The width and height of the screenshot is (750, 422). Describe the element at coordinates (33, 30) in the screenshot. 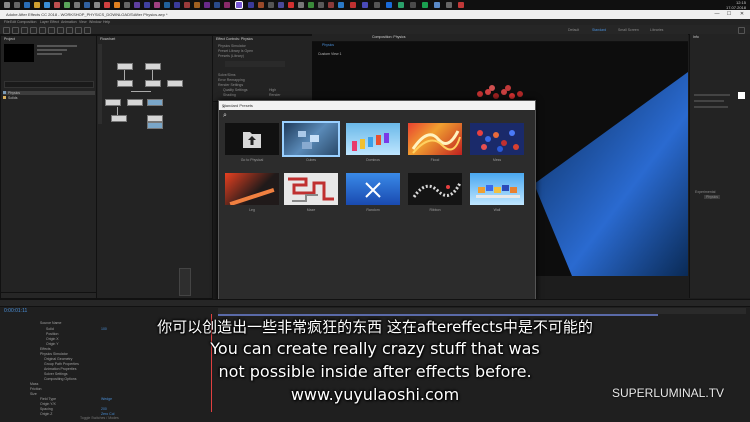

I see `zoom-tool-icon` at that location.